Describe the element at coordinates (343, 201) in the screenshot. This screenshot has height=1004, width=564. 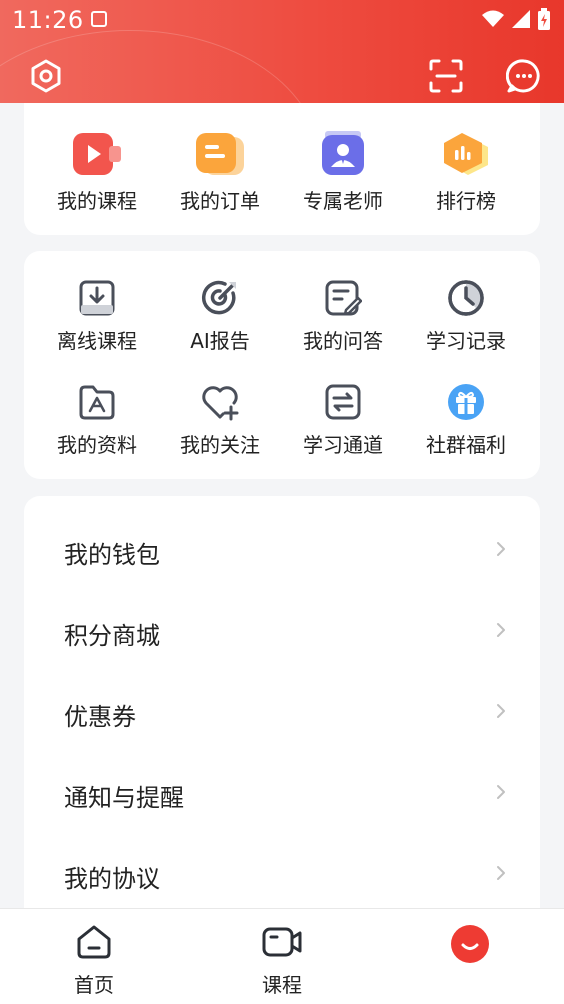
I see `grid-item-label: 专属老师` at that location.